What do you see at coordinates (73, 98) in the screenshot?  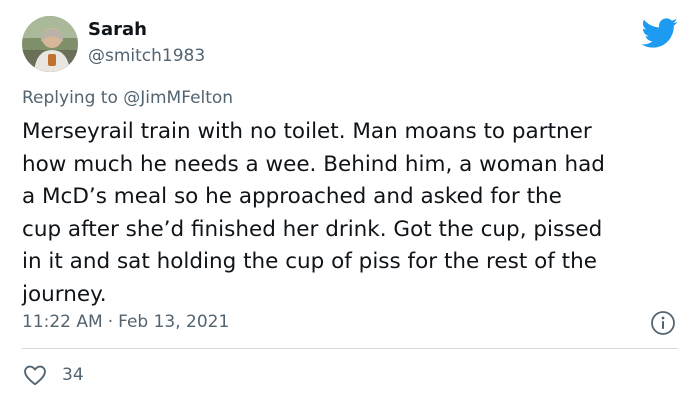 I see `replying-to-prefix: Replying to` at bounding box center [73, 98].